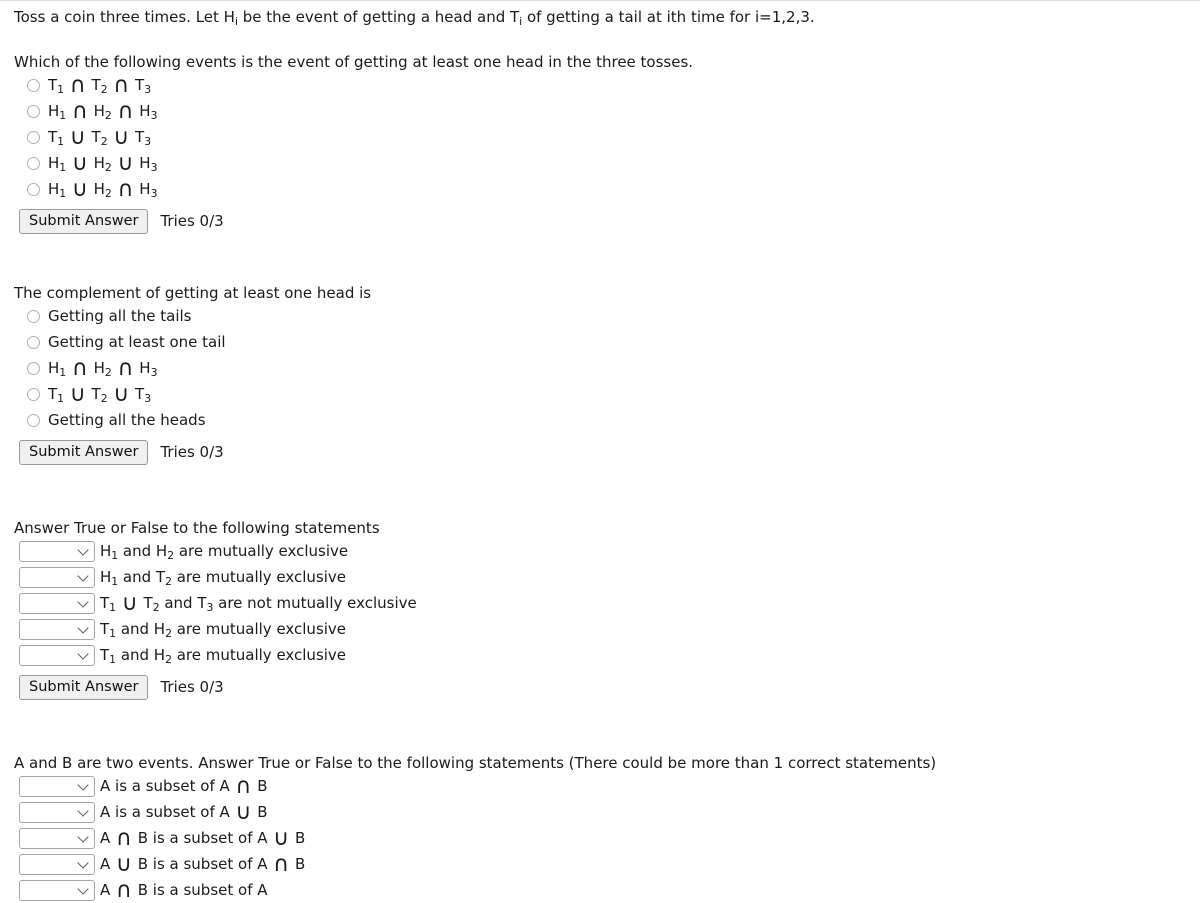 This screenshot has width=1200, height=903. Describe the element at coordinates (103, 190) in the screenshot. I see `radio-option-label: H1 ∪ H2 ∩ H3` at that location.